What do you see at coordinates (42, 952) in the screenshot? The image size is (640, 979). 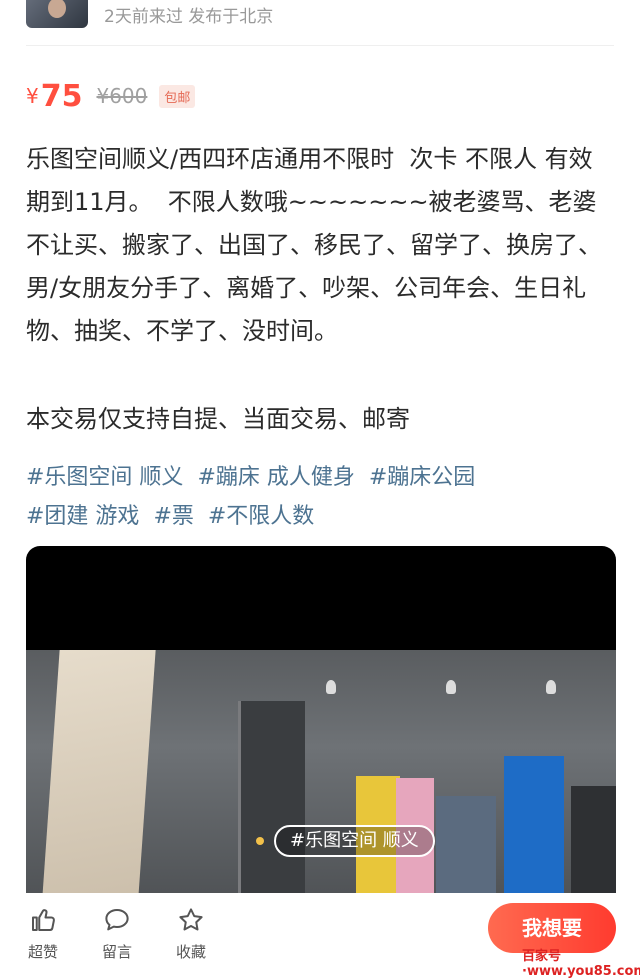 I see `like-label: 超赞` at bounding box center [42, 952].